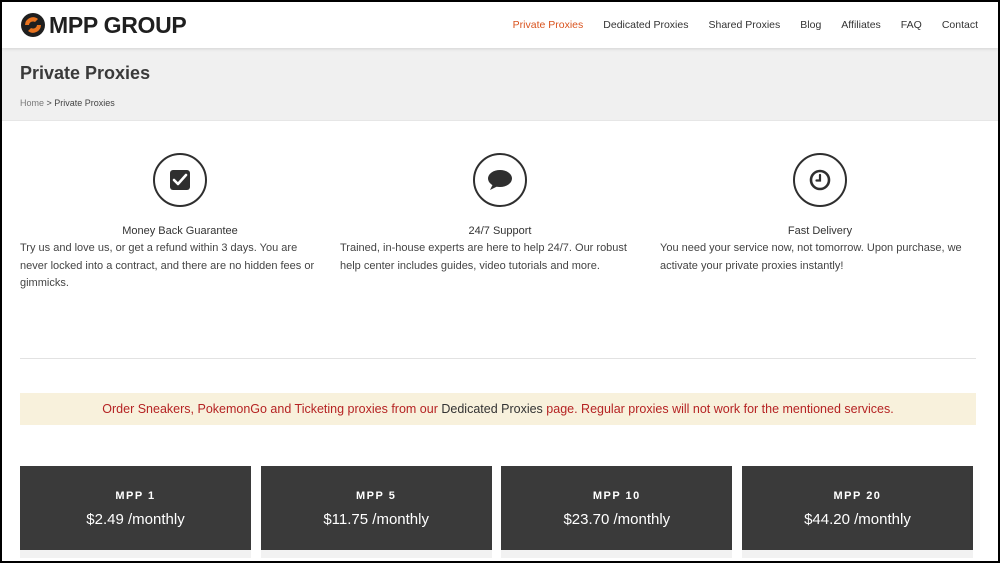 The height and width of the screenshot is (563, 1000). What do you see at coordinates (911, 25) in the screenshot?
I see `nav-faq: FAQ` at bounding box center [911, 25].